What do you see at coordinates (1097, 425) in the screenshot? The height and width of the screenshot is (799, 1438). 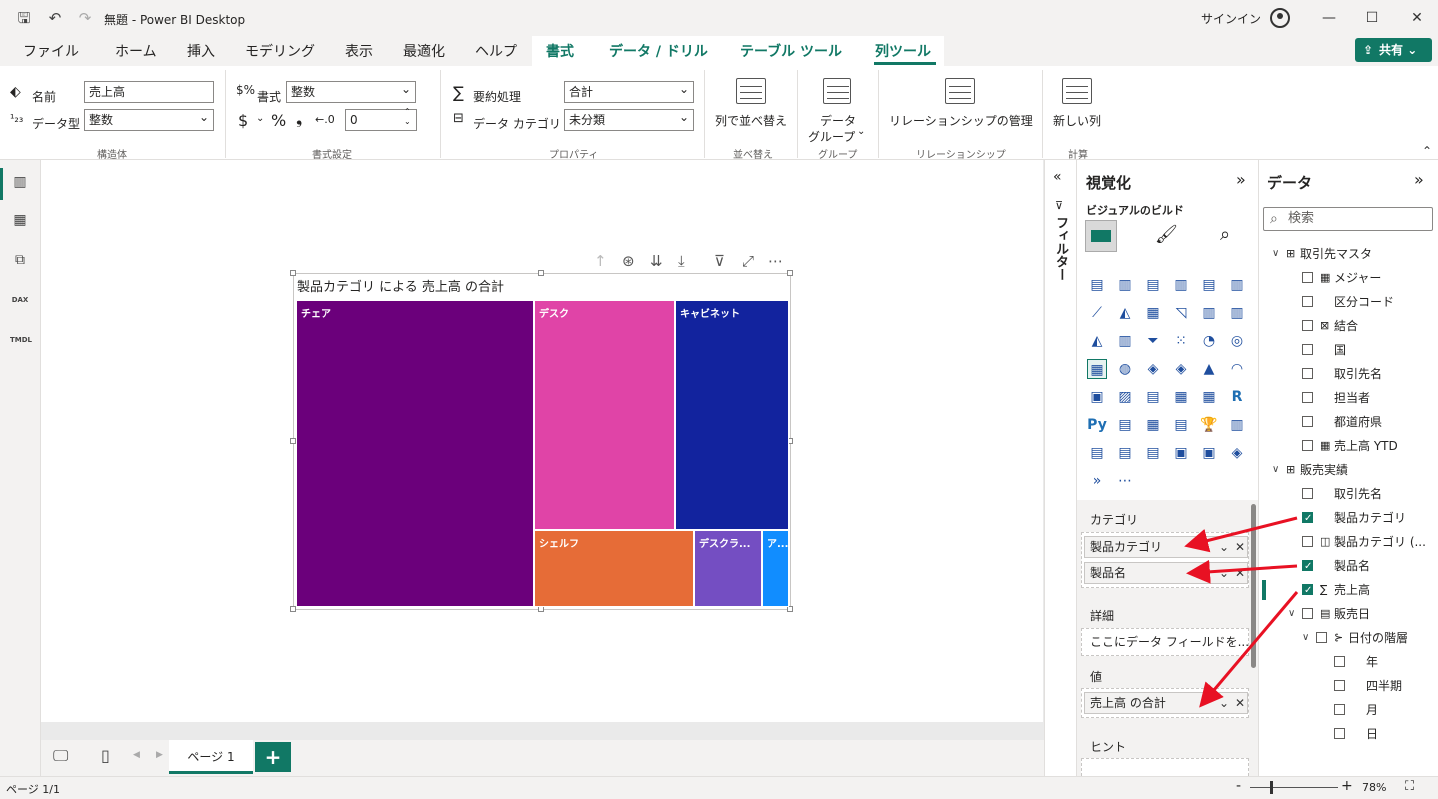 I see `python-visual-icon: Py` at bounding box center [1097, 425].